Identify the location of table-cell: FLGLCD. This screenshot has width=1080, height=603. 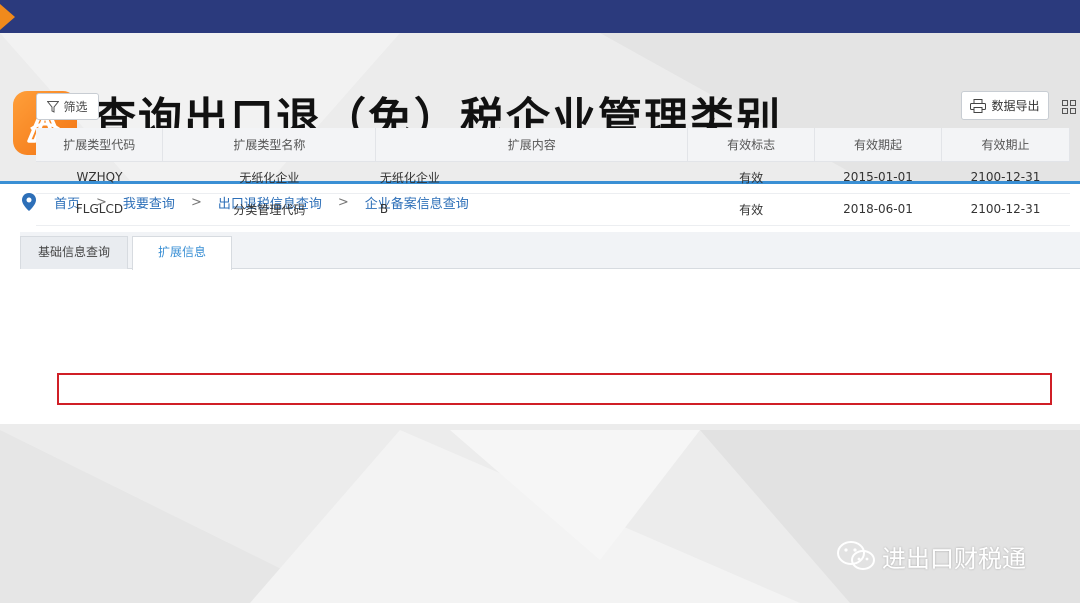
(99, 209).